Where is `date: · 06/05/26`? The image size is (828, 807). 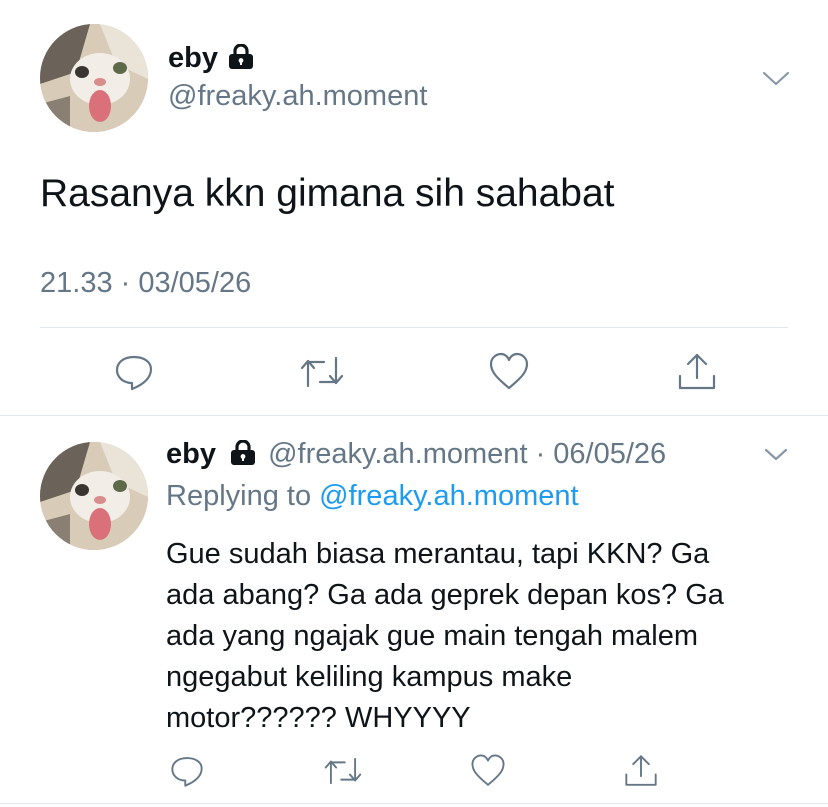
date: · 06/05/26 is located at coordinates (601, 454).